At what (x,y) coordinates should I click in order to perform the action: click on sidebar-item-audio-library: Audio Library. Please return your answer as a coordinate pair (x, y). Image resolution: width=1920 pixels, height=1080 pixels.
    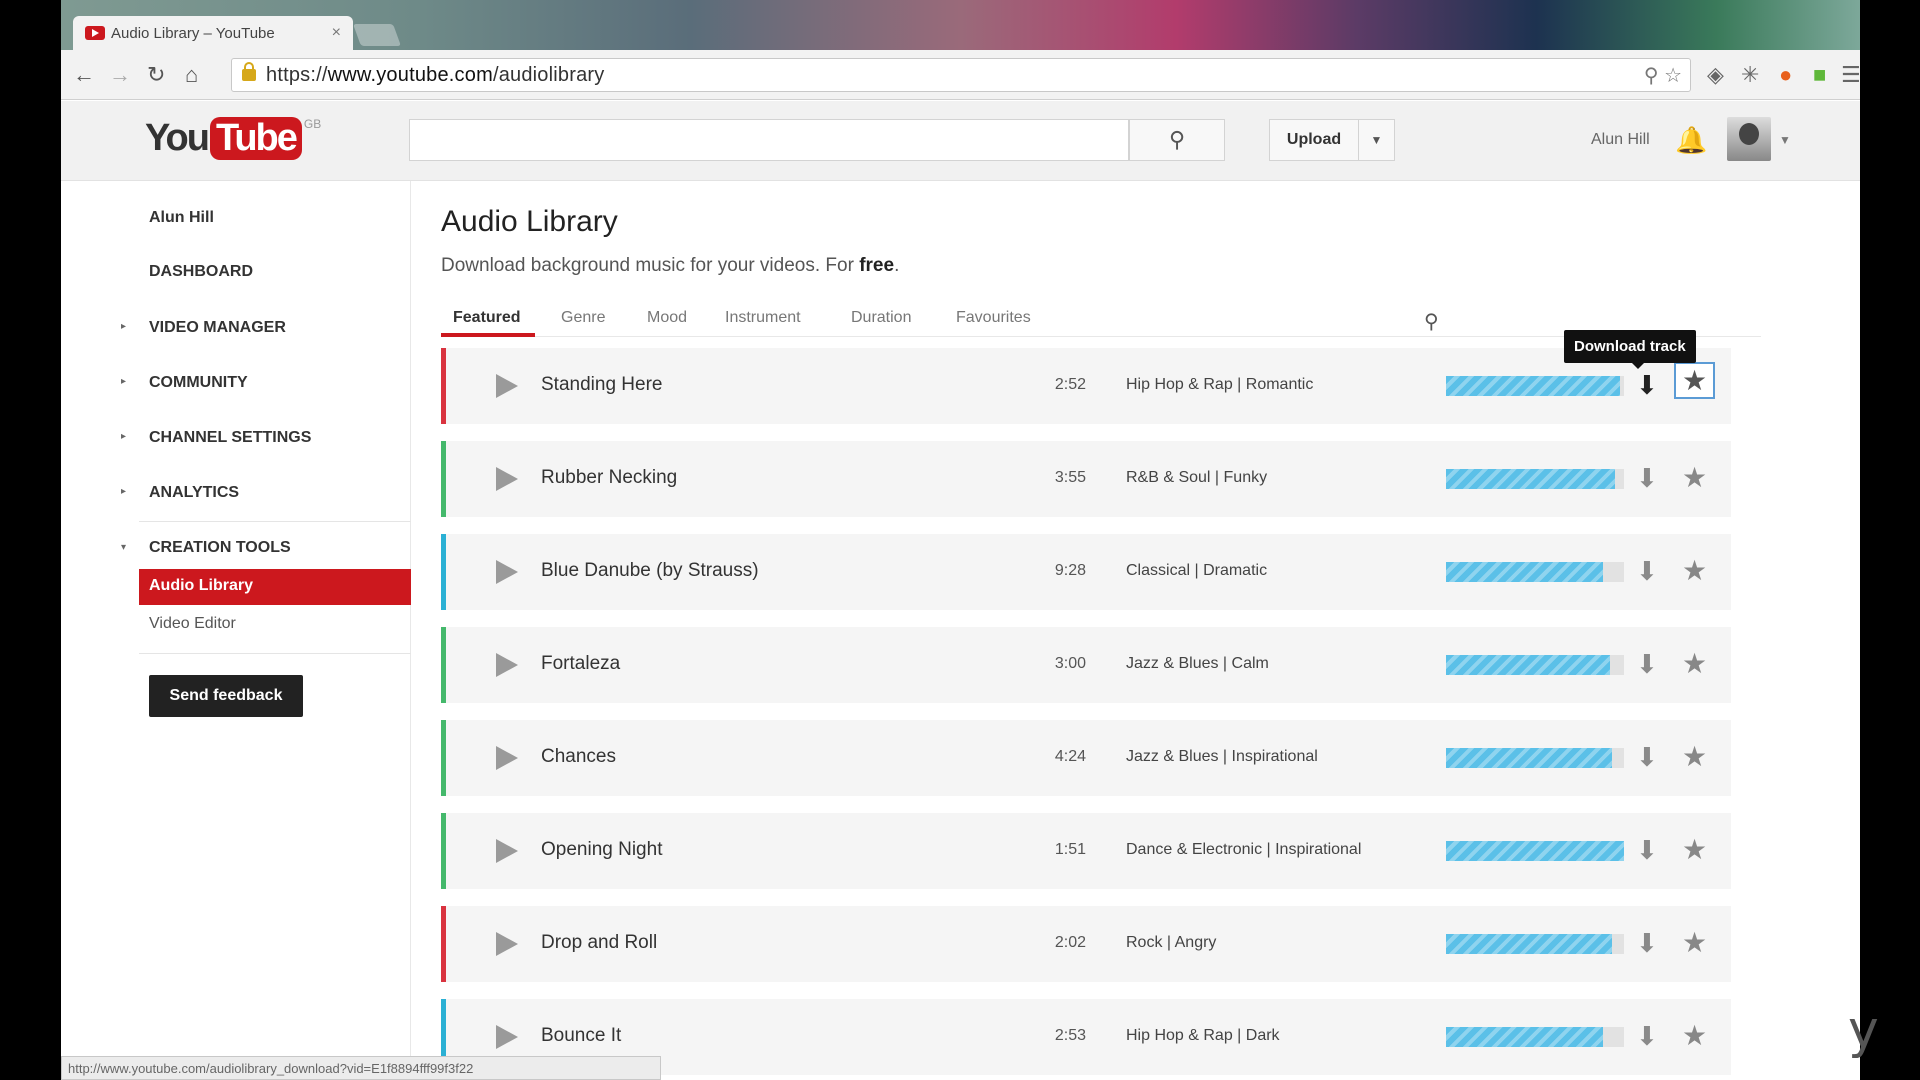
    Looking at the image, I should click on (275, 587).